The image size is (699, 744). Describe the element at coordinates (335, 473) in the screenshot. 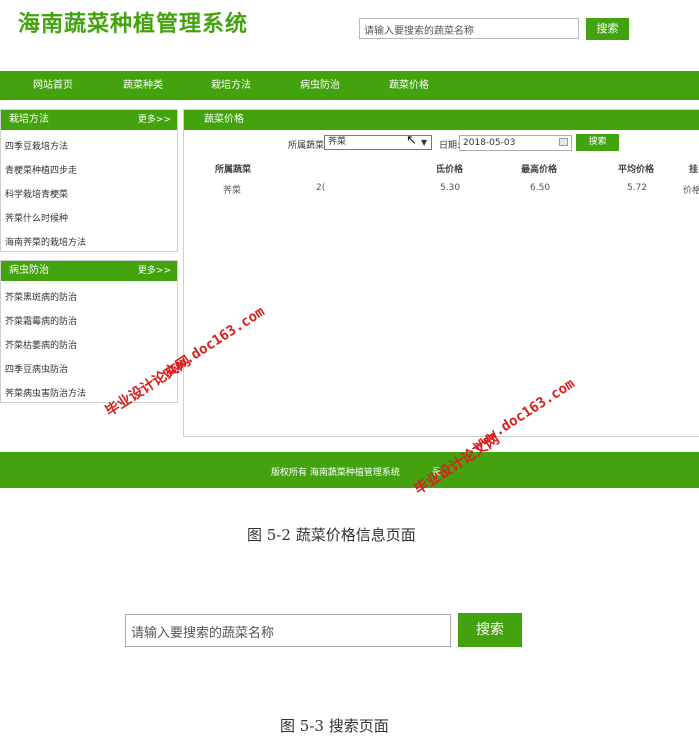

I see `footer-text: 版权所有 海南蔬菜种植管理系统` at that location.